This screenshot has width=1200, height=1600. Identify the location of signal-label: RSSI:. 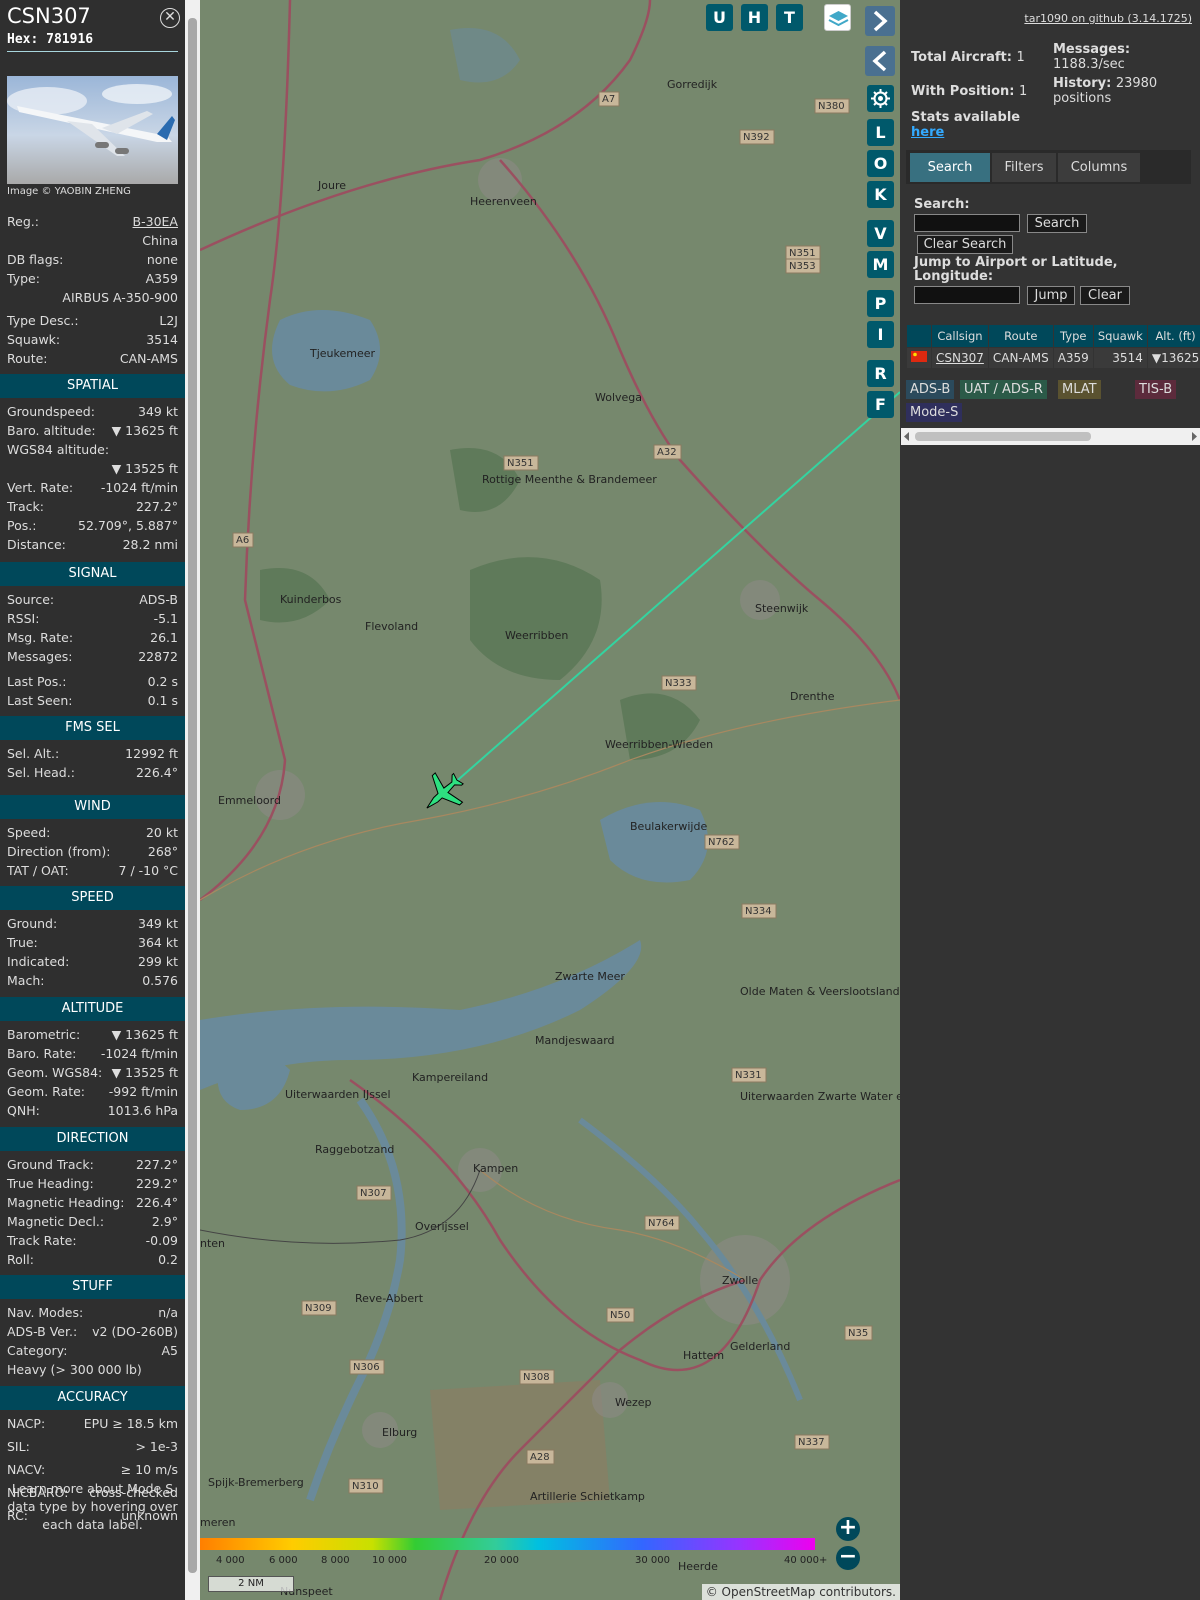
(23, 619).